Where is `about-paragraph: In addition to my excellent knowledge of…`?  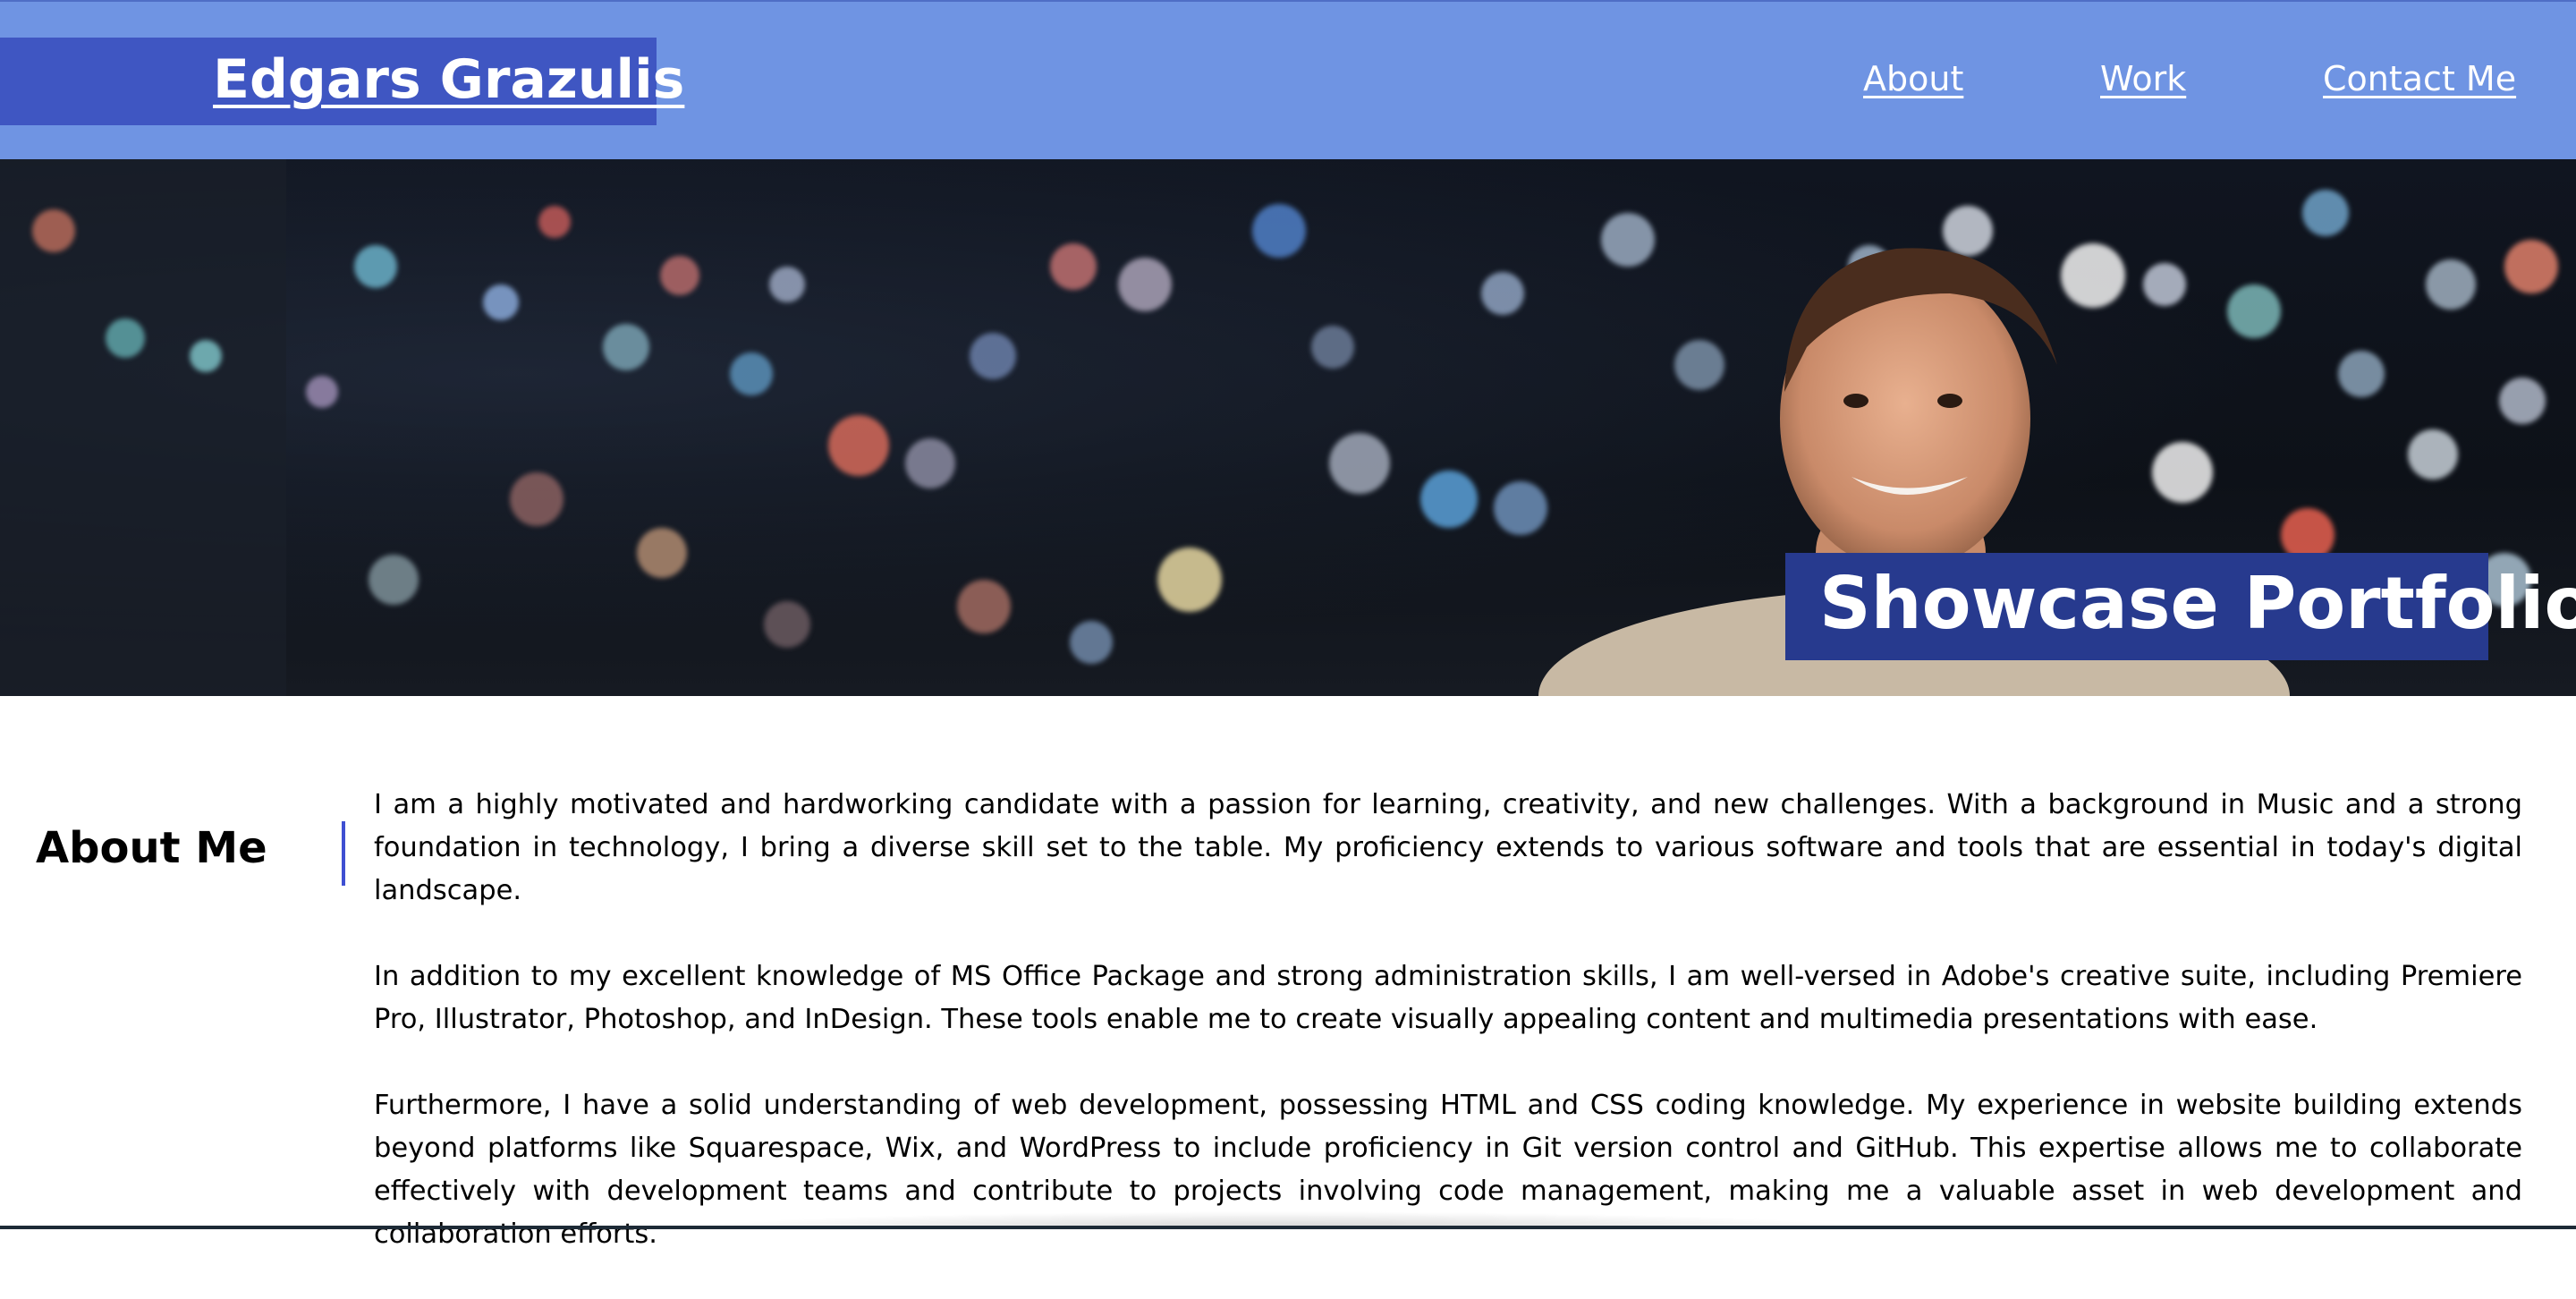
about-paragraph: In addition to my excellent knowledge of… is located at coordinates (1448, 998).